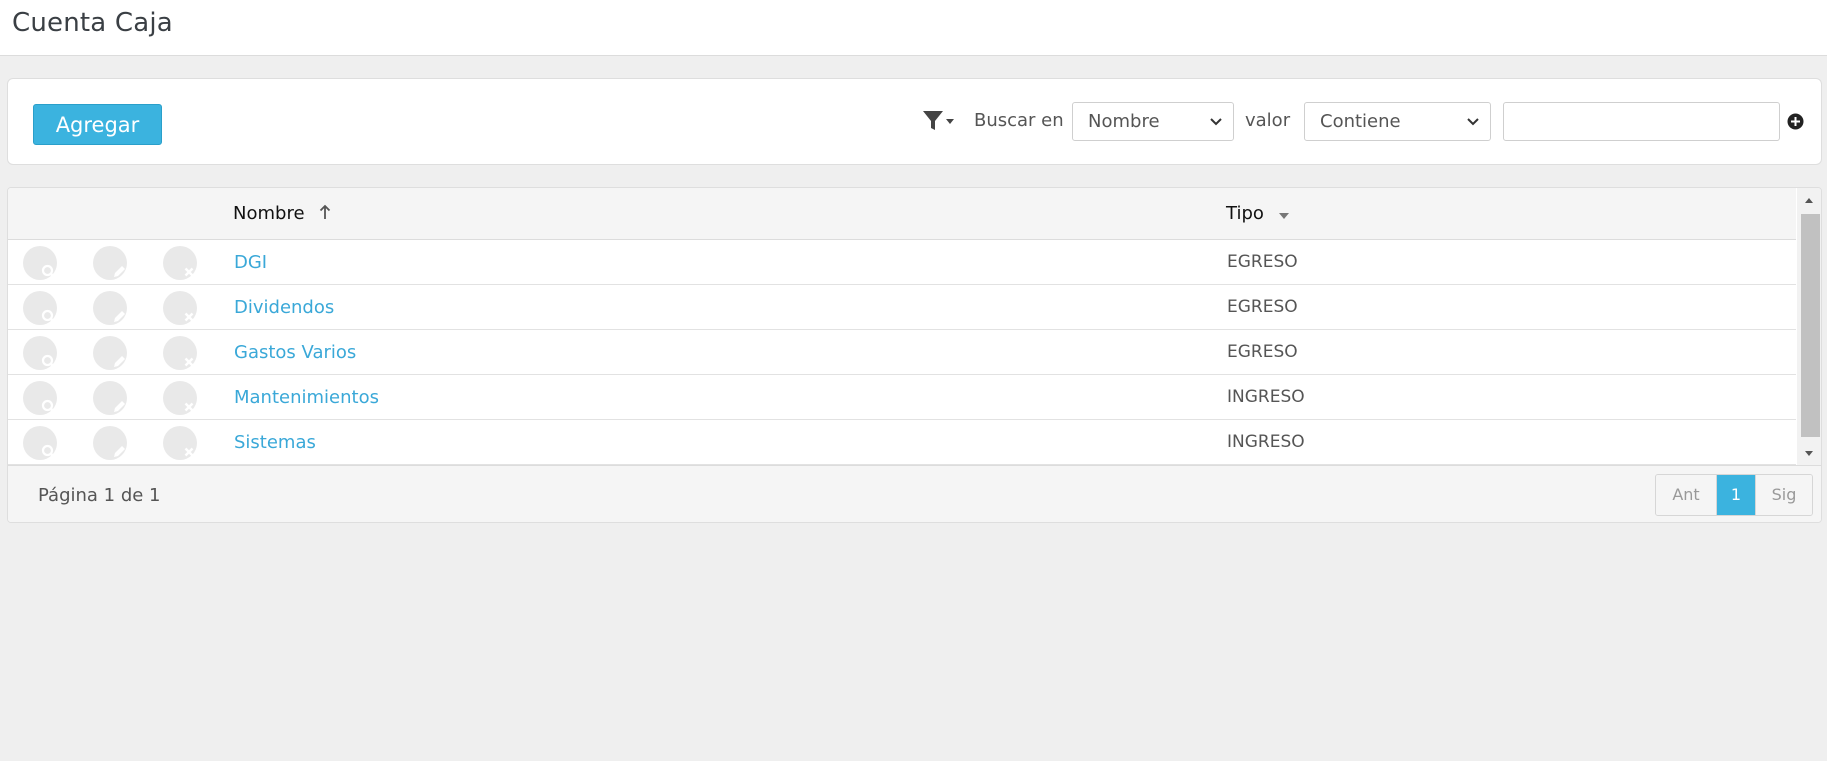 Image resolution: width=1827 pixels, height=761 pixels. I want to click on filter-icon, so click(939, 121).